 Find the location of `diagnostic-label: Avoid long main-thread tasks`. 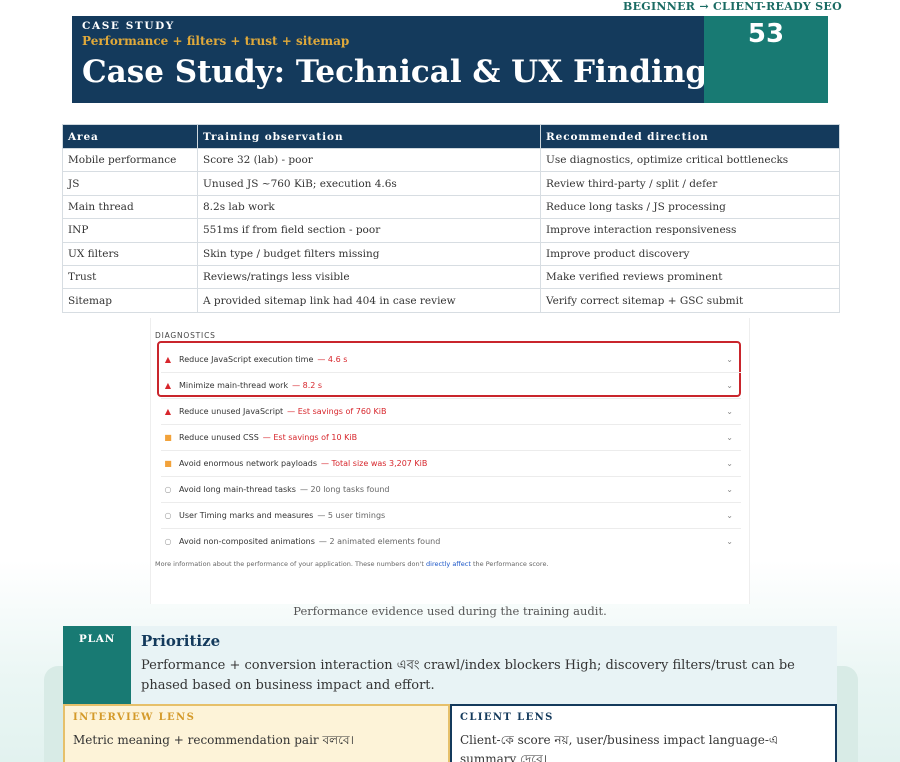

diagnostic-label: Avoid long main-thread tasks is located at coordinates (237, 489).